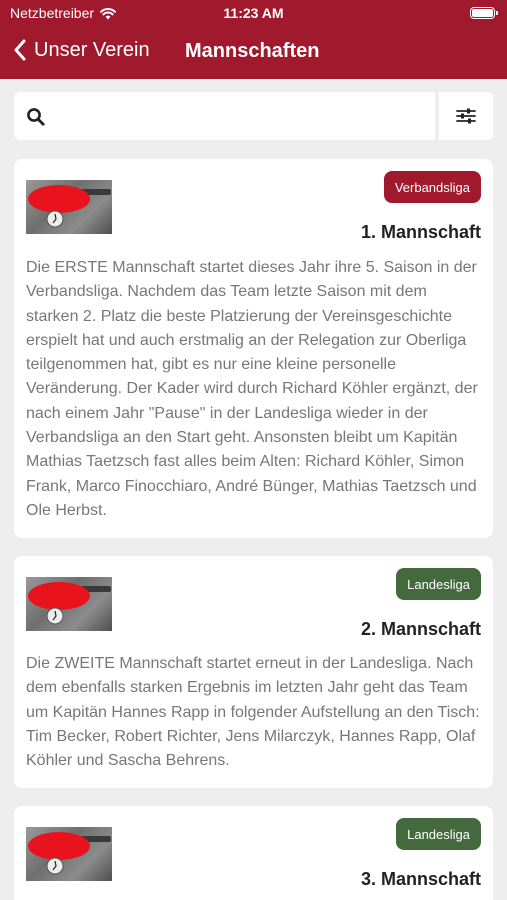  I want to click on search-bar, so click(224, 116).